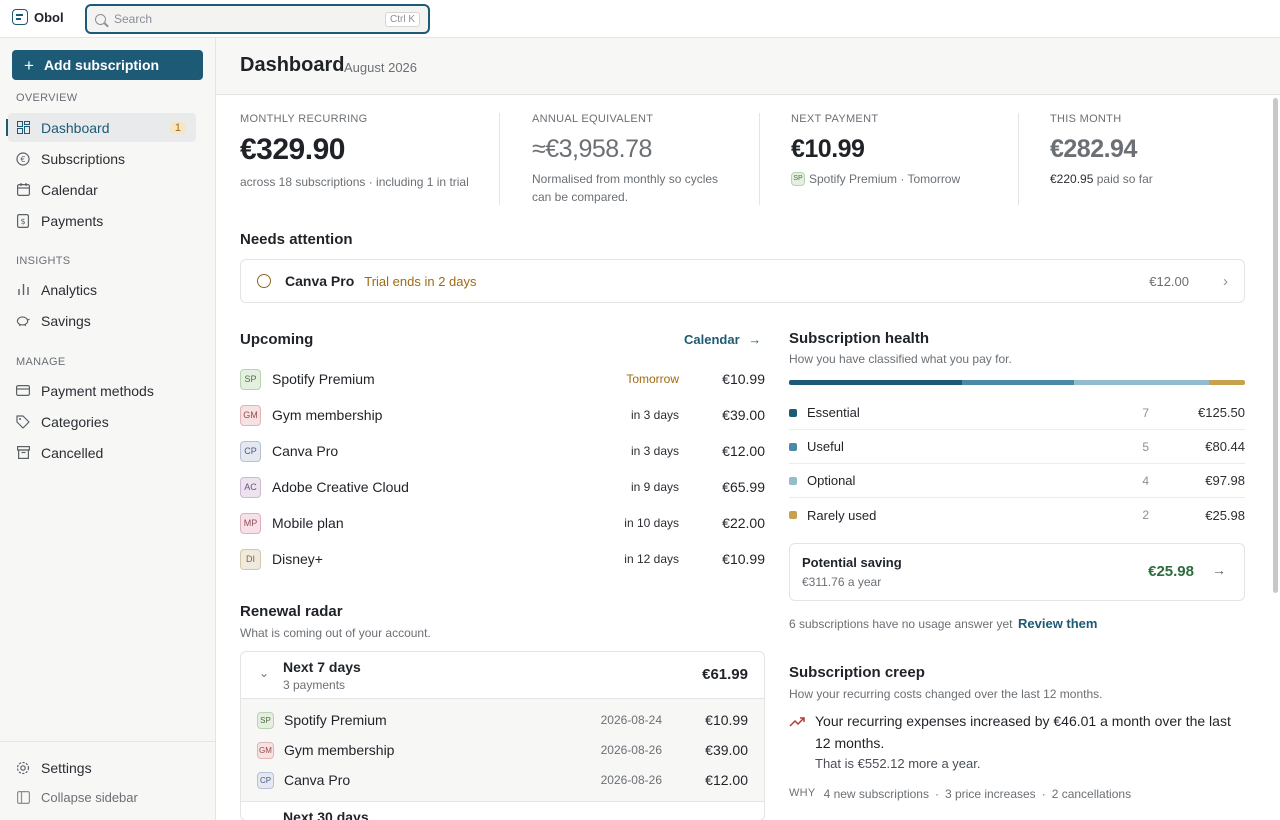  What do you see at coordinates (725, 674) in the screenshot?
I see `radar-group-total: €61.99` at bounding box center [725, 674].